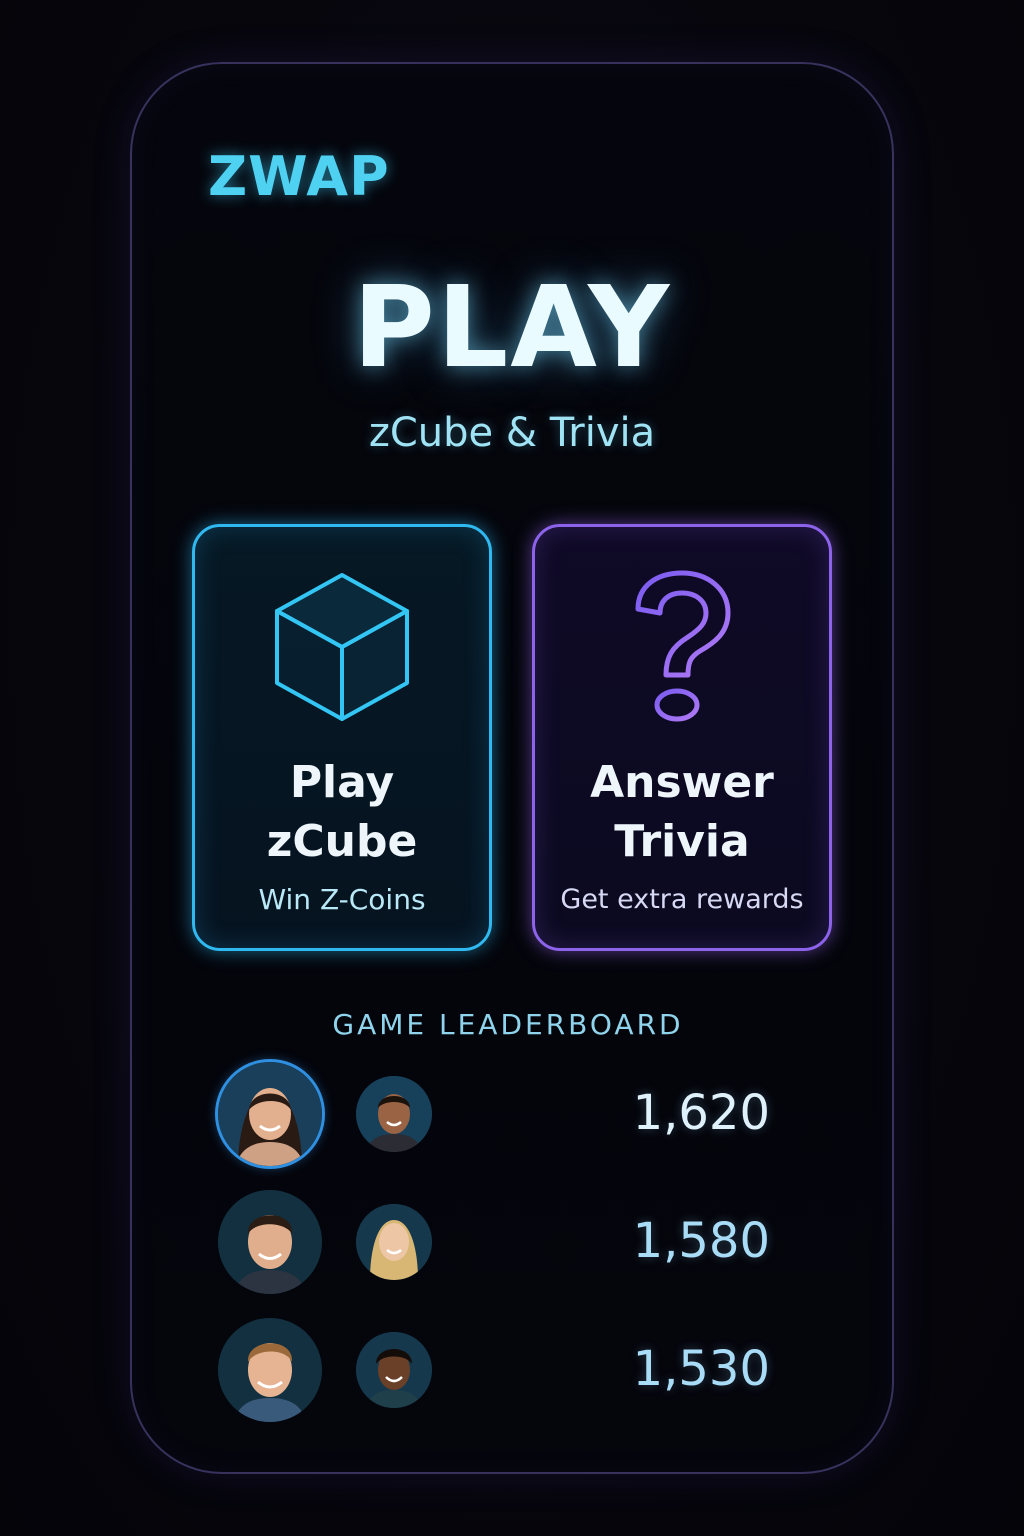 This screenshot has width=1024, height=1536. Describe the element at coordinates (516, 1245) in the screenshot. I see `leaderboard-row: 1,580` at that location.